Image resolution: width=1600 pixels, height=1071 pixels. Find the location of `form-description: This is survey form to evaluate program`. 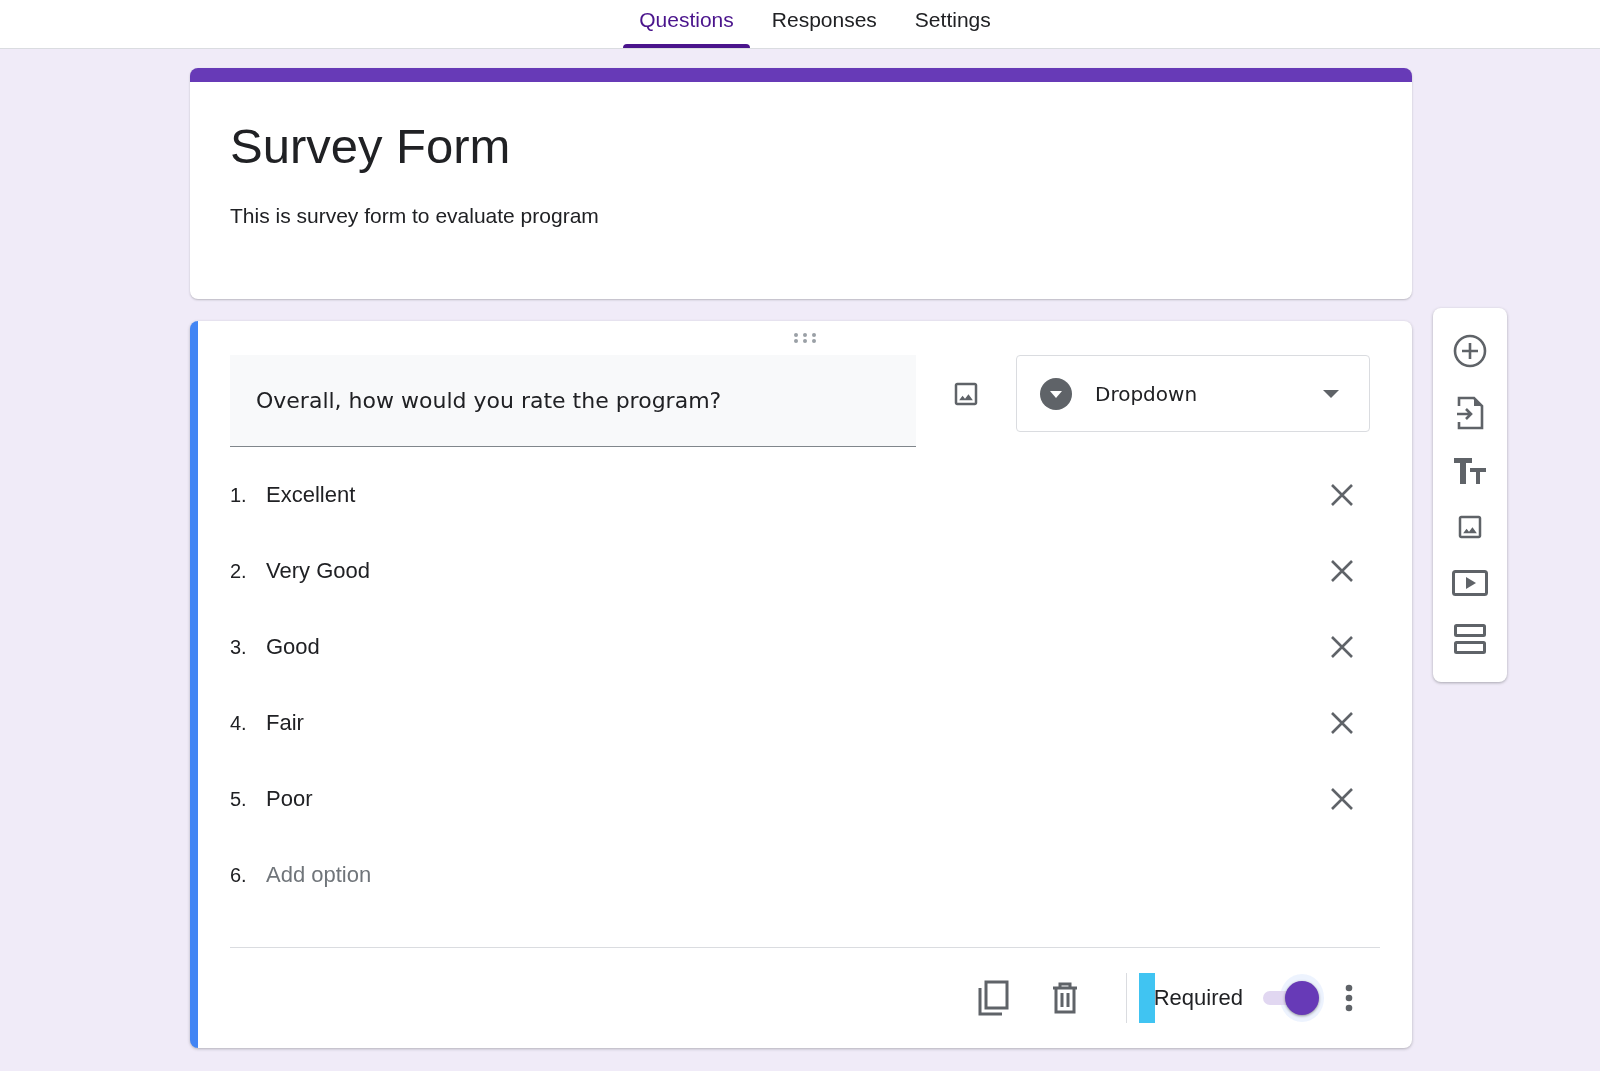

form-description: This is survey form to evaluate program is located at coordinates (414, 216).